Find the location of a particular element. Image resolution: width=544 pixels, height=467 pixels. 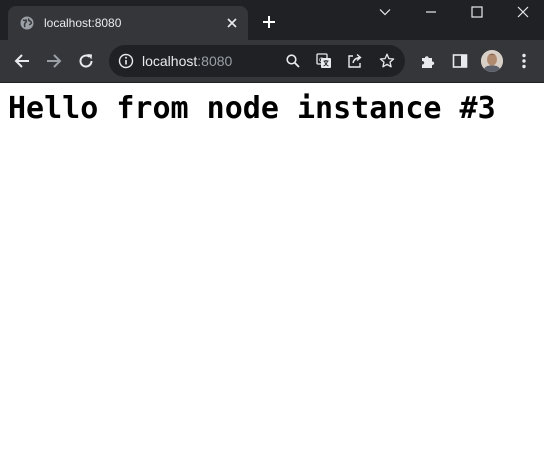

browser-toolbar: localhost:8080 G is located at coordinates (272, 61).